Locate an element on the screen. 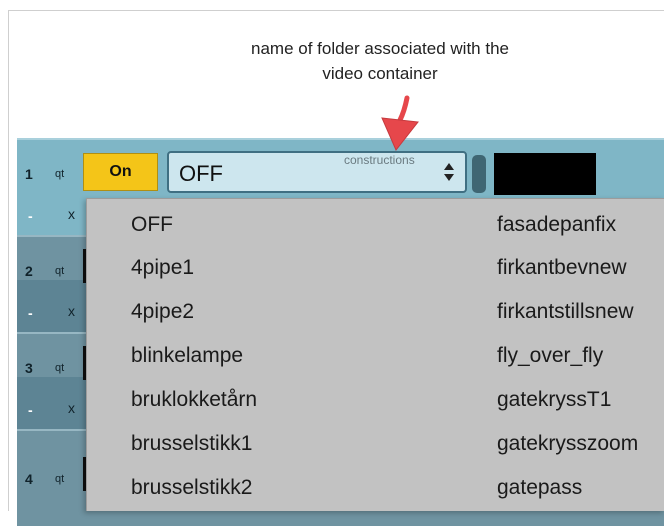 This screenshot has height=526, width=664. dropdown-option: gatekryssT1 is located at coordinates (580, 397).